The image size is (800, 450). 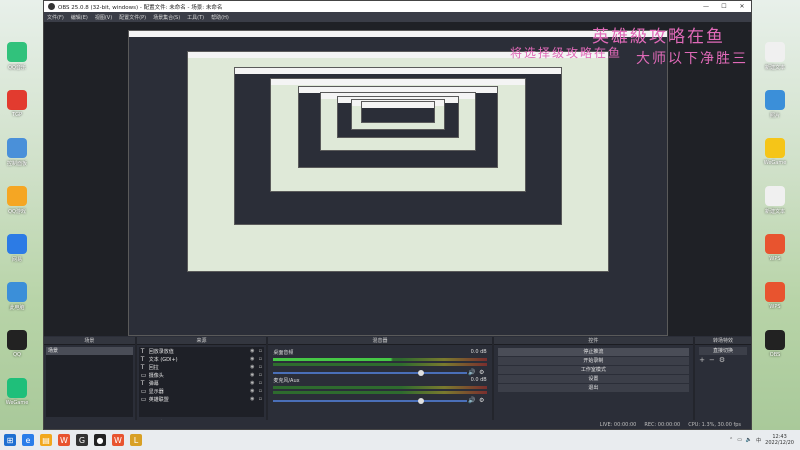 I want to click on recursive-capture-frame, so click(x=398, y=112).